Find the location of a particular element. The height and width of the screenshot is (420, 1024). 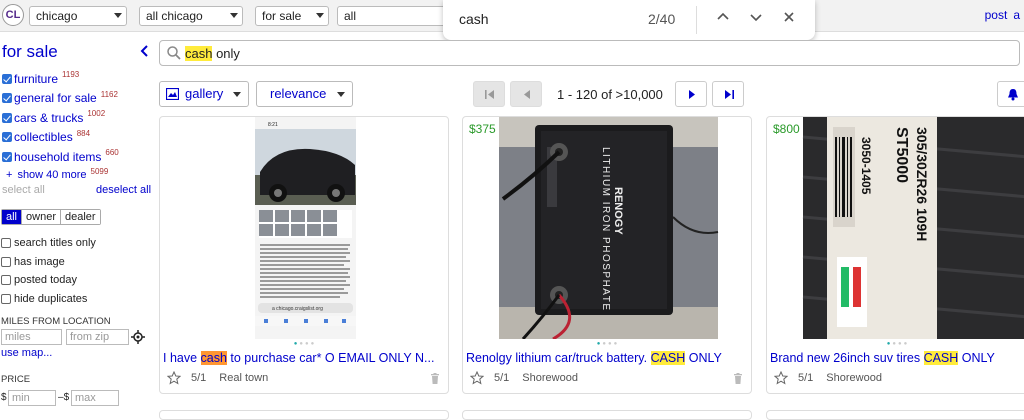

category-label: general for sale is located at coordinates (55, 98).